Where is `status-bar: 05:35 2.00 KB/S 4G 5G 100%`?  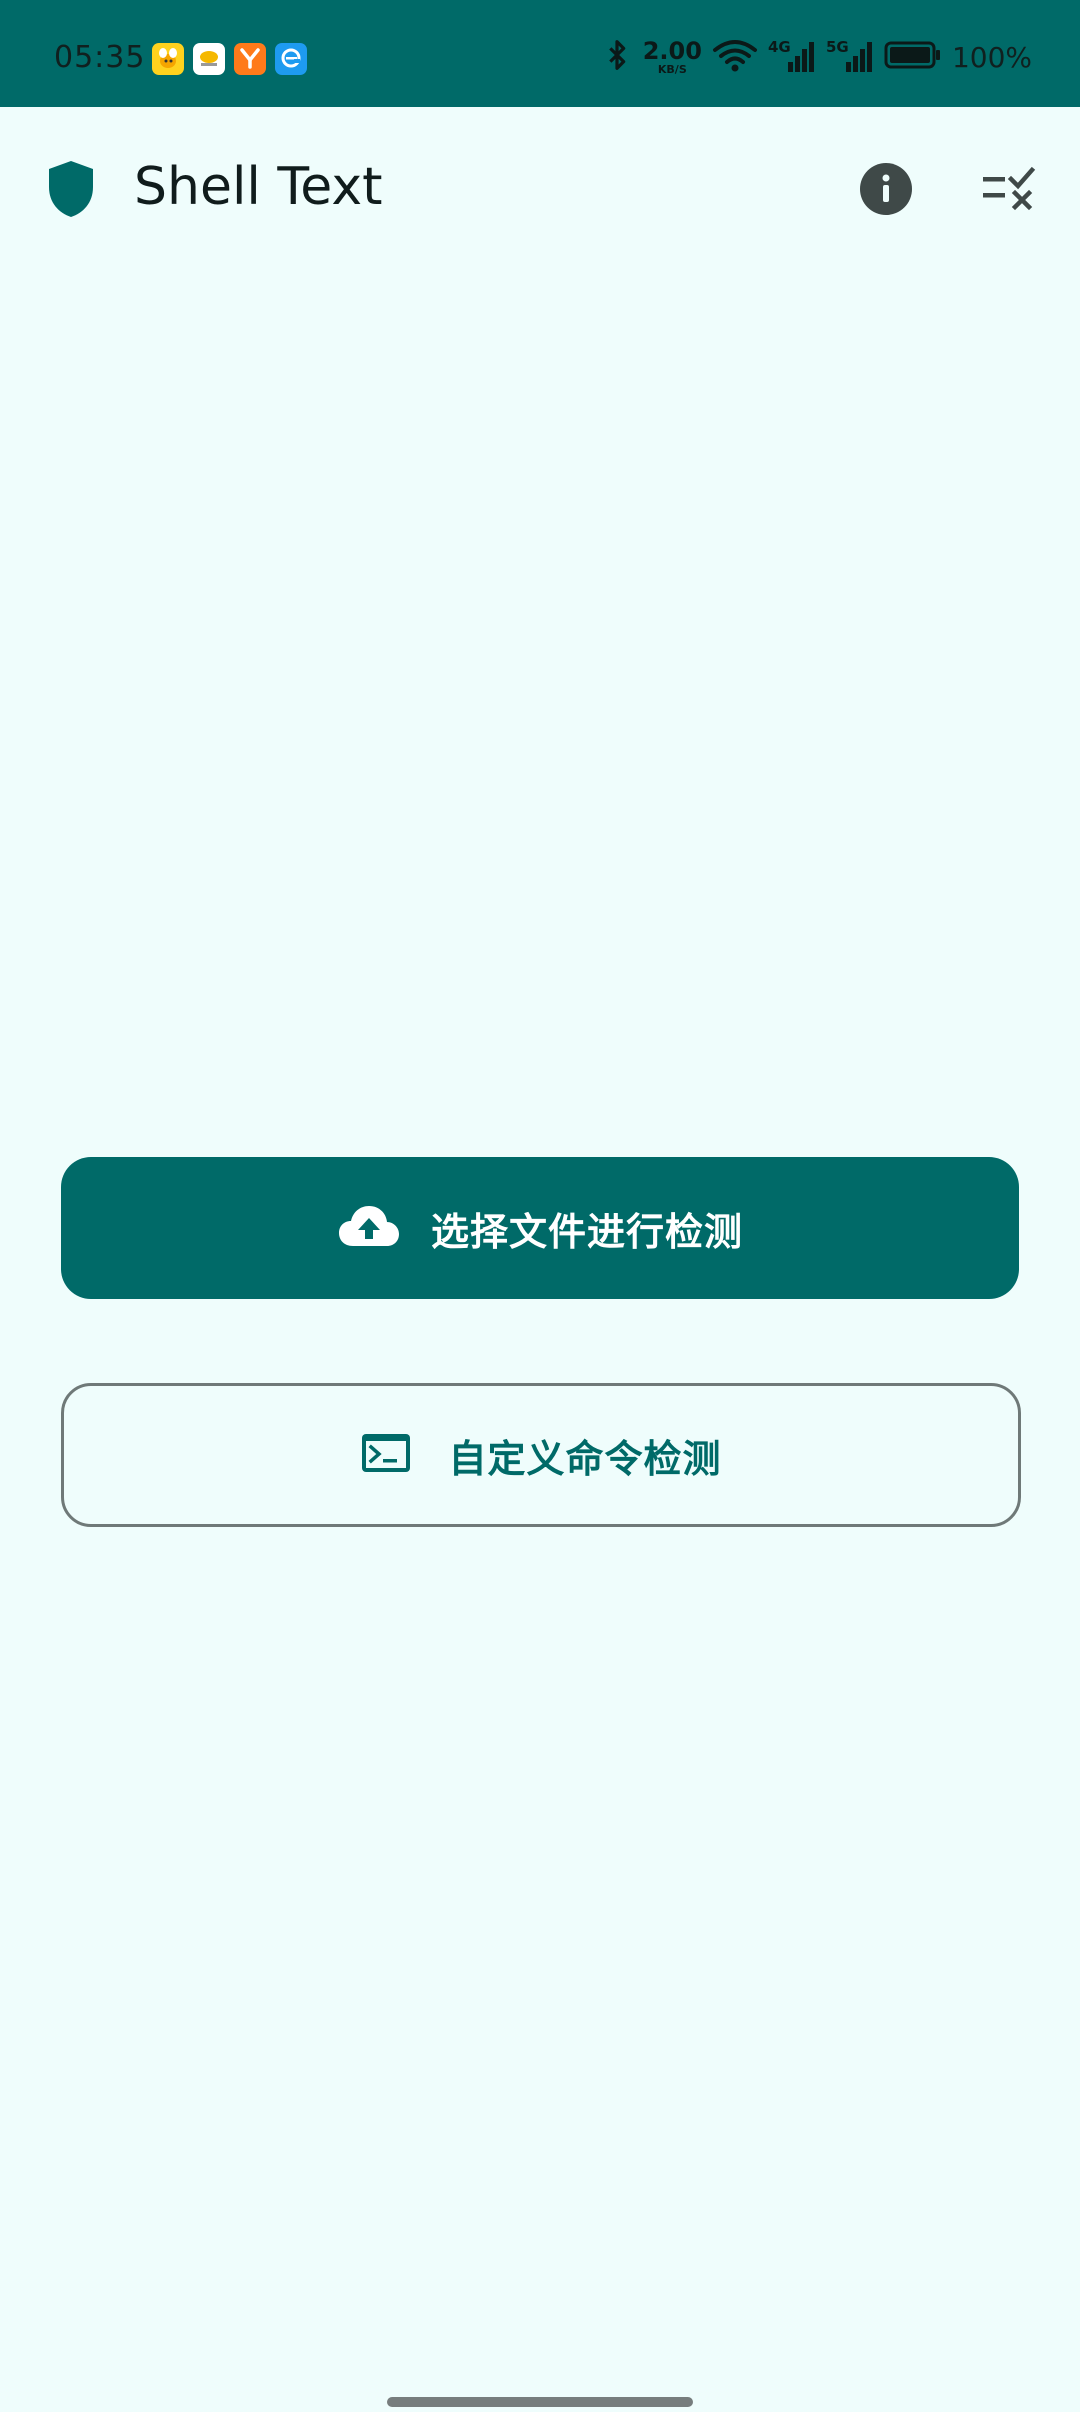 status-bar: 05:35 2.00 KB/S 4G 5G 100% is located at coordinates (540, 53).